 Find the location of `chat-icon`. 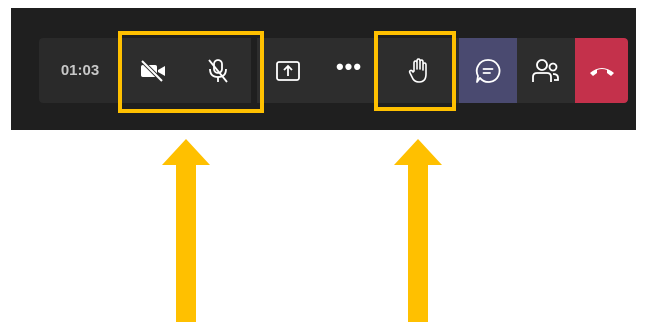

chat-icon is located at coordinates (488, 71).